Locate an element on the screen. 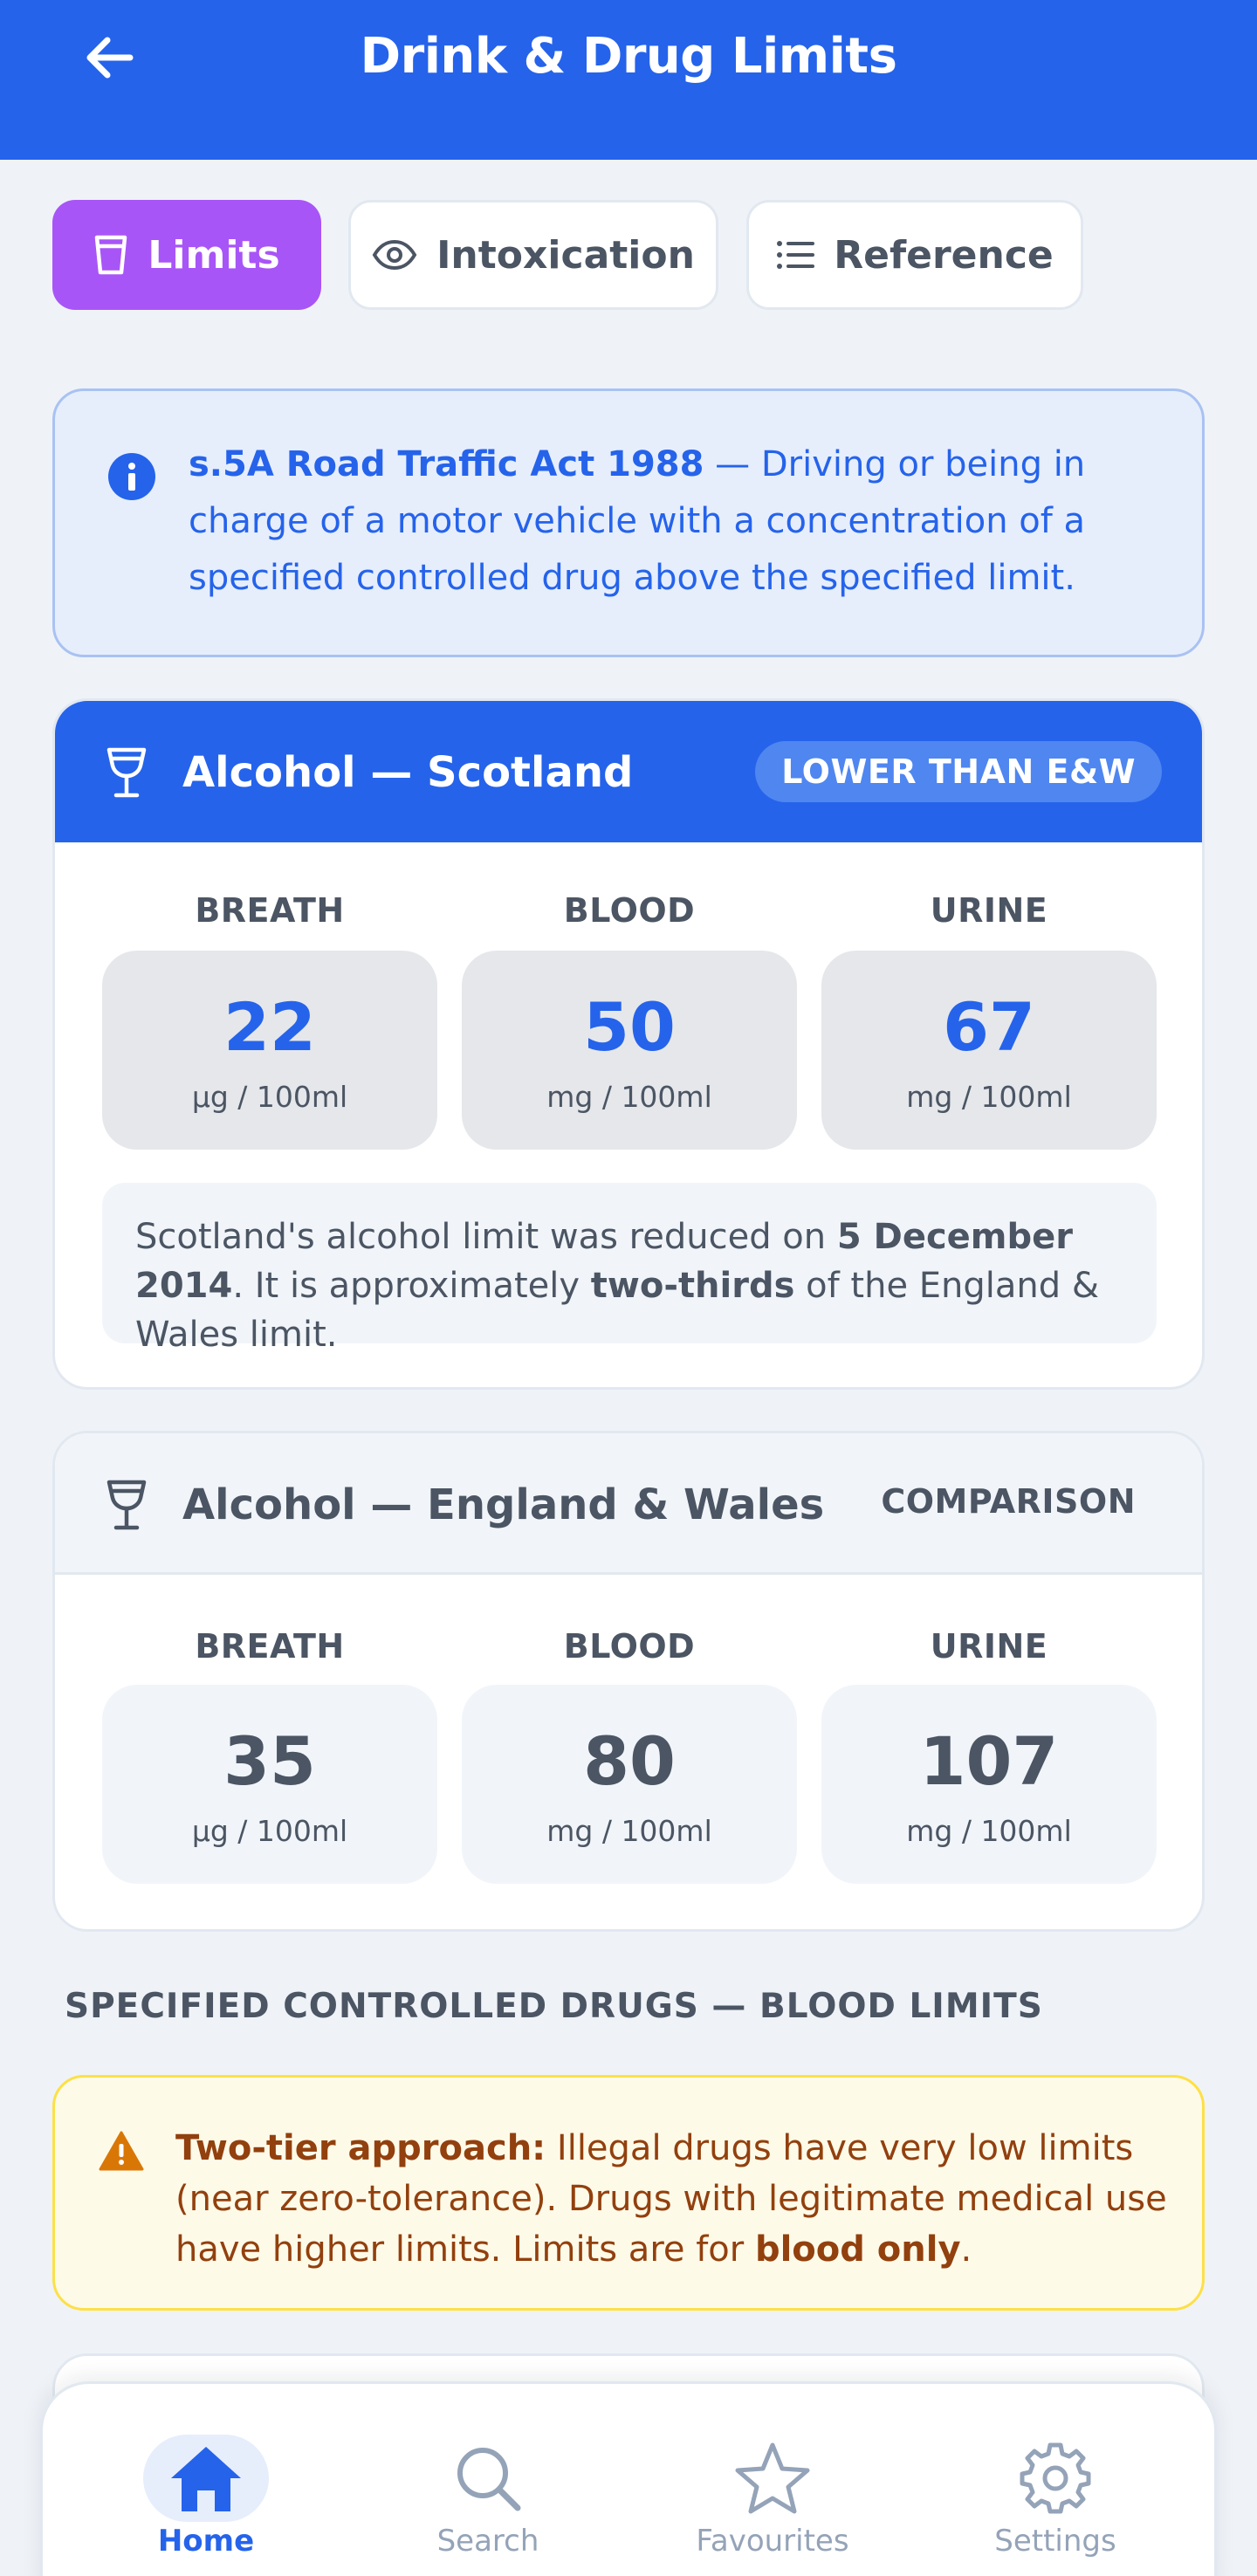 The width and height of the screenshot is (1257, 2576). warning-icon is located at coordinates (122, 2151).